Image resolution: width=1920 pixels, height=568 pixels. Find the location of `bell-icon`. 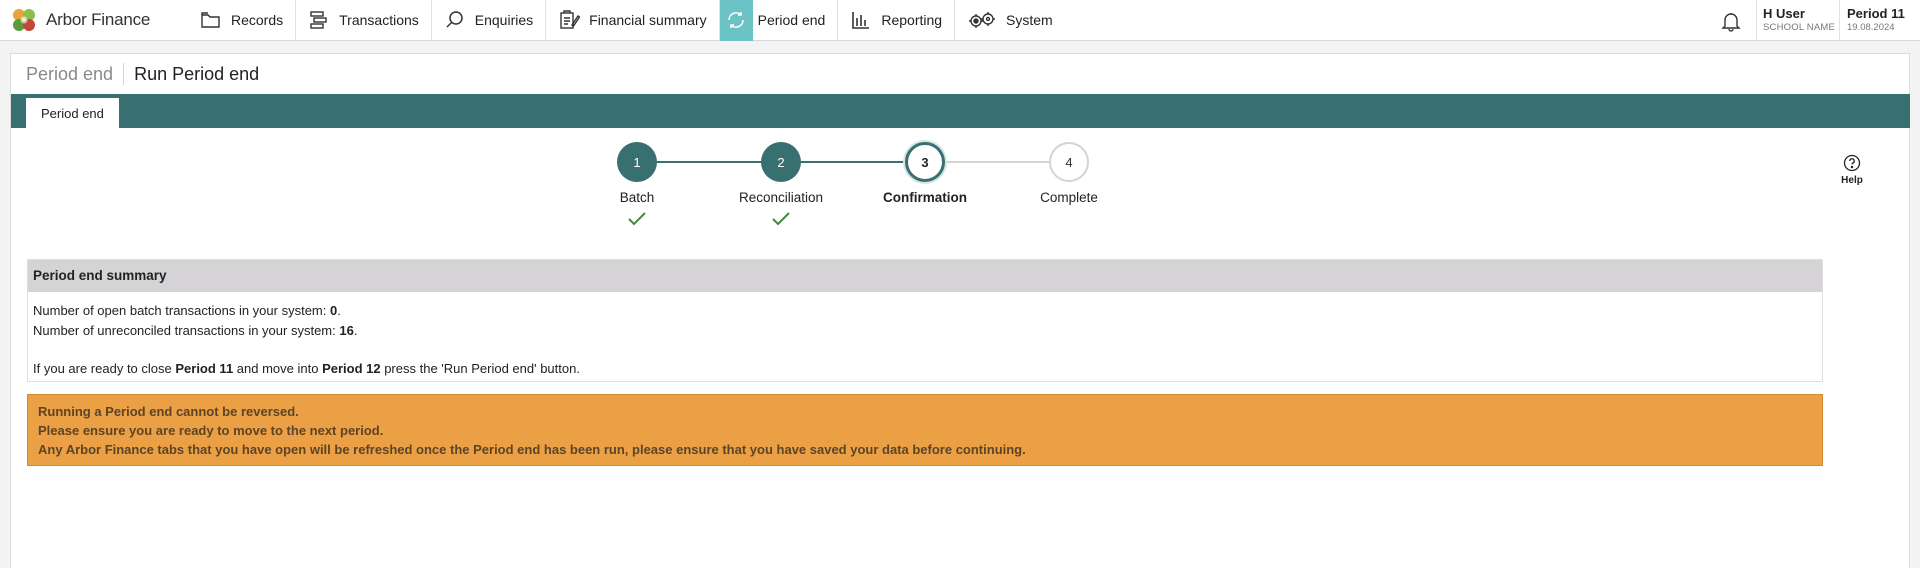

bell-icon is located at coordinates (1730, 22).